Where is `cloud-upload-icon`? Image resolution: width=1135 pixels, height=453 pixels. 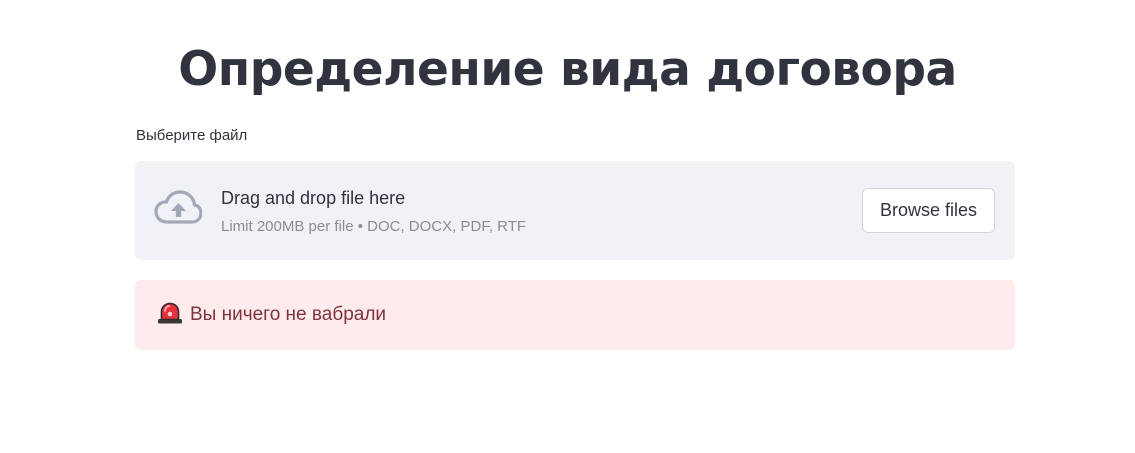 cloud-upload-icon is located at coordinates (178, 209).